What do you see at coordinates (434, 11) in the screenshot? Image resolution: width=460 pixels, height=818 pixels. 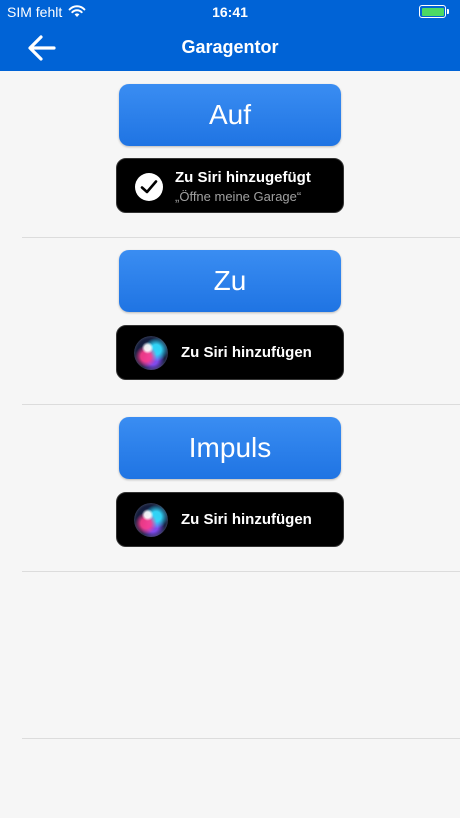 I see `battery-icon` at bounding box center [434, 11].